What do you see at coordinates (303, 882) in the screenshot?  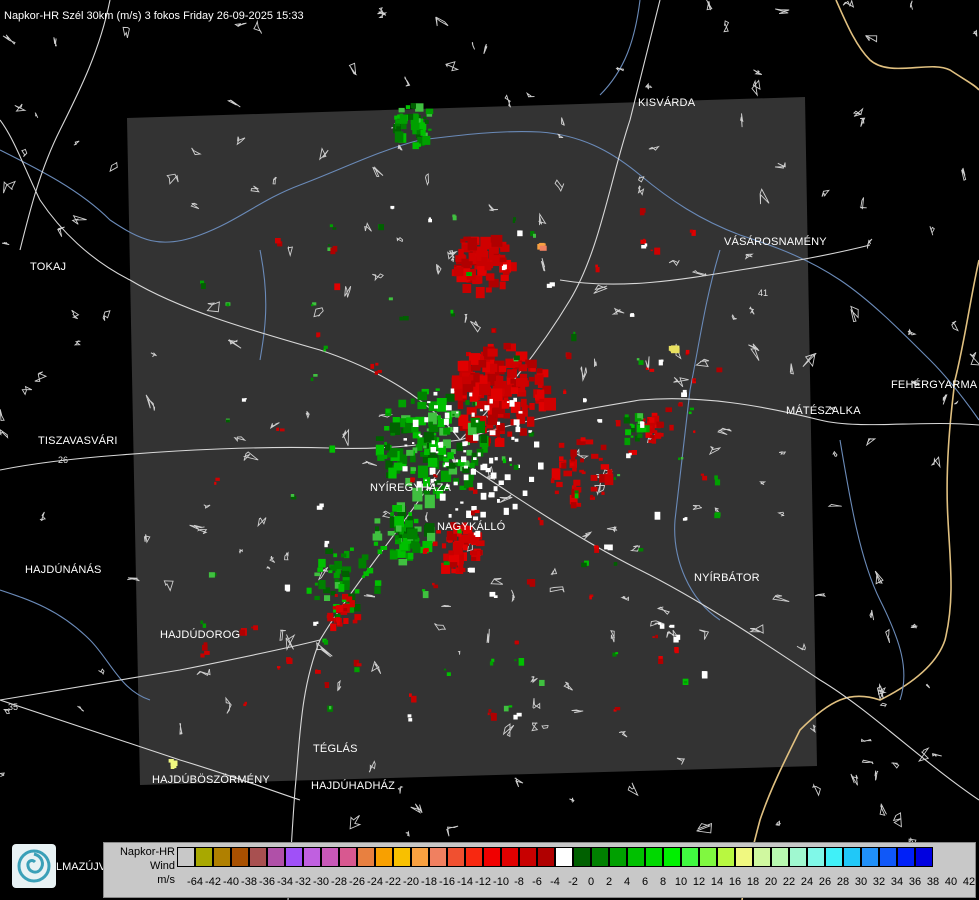 I see `legend-tick-label: -32` at bounding box center [303, 882].